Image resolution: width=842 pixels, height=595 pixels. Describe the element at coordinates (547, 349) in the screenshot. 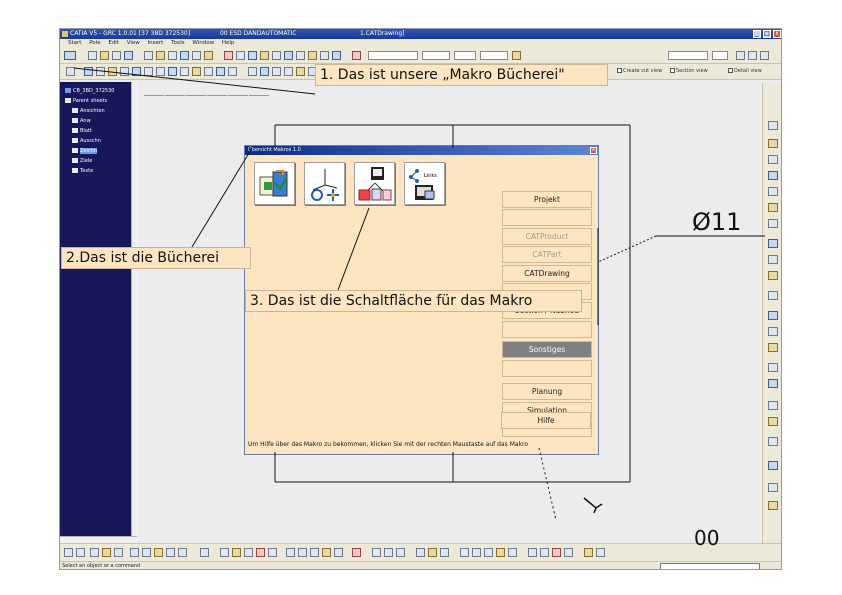

I see `category-sonstiges-button: Sonstiges` at that location.